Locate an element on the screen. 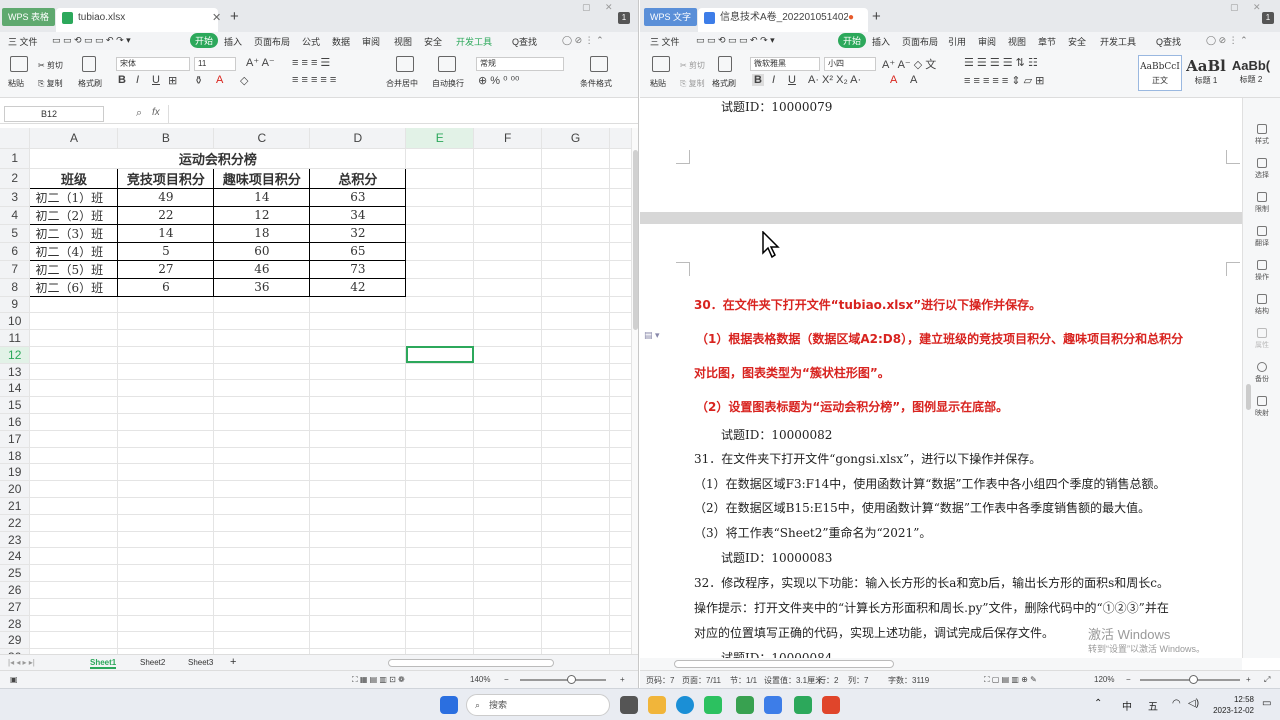 Image resolution: width=1280 pixels, height=720 pixels. menu-security: 安全 is located at coordinates (433, 41).